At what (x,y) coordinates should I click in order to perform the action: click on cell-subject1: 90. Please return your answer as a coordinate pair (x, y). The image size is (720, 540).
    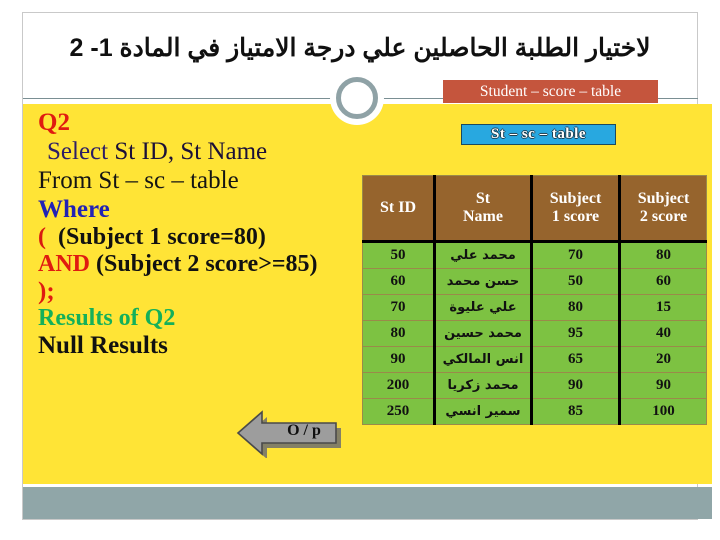
    Looking at the image, I should click on (575, 385).